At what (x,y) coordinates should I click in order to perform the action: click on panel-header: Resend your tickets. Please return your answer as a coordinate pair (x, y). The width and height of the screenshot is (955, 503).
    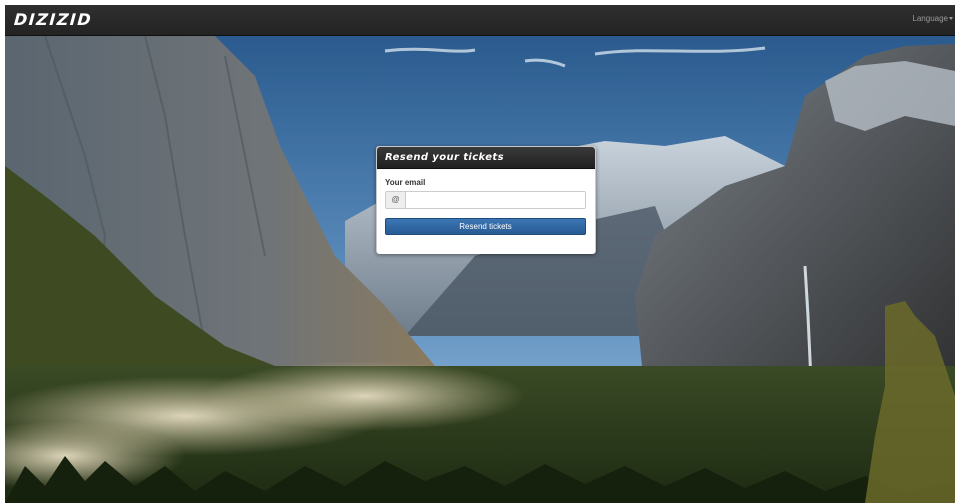
    Looking at the image, I should click on (486, 158).